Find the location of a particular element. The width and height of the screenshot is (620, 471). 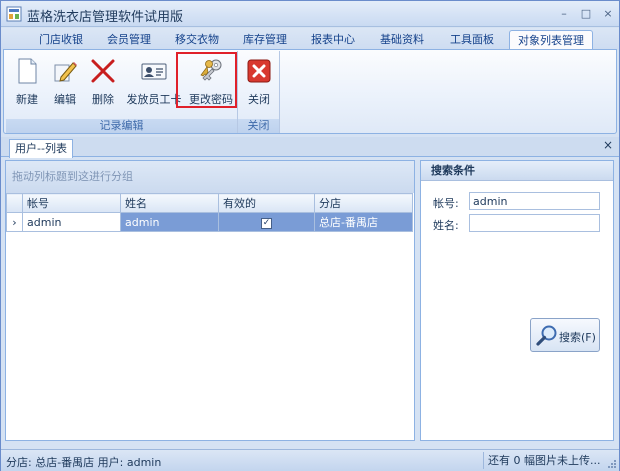

column-header-account: 帐号 is located at coordinates (71, 203).